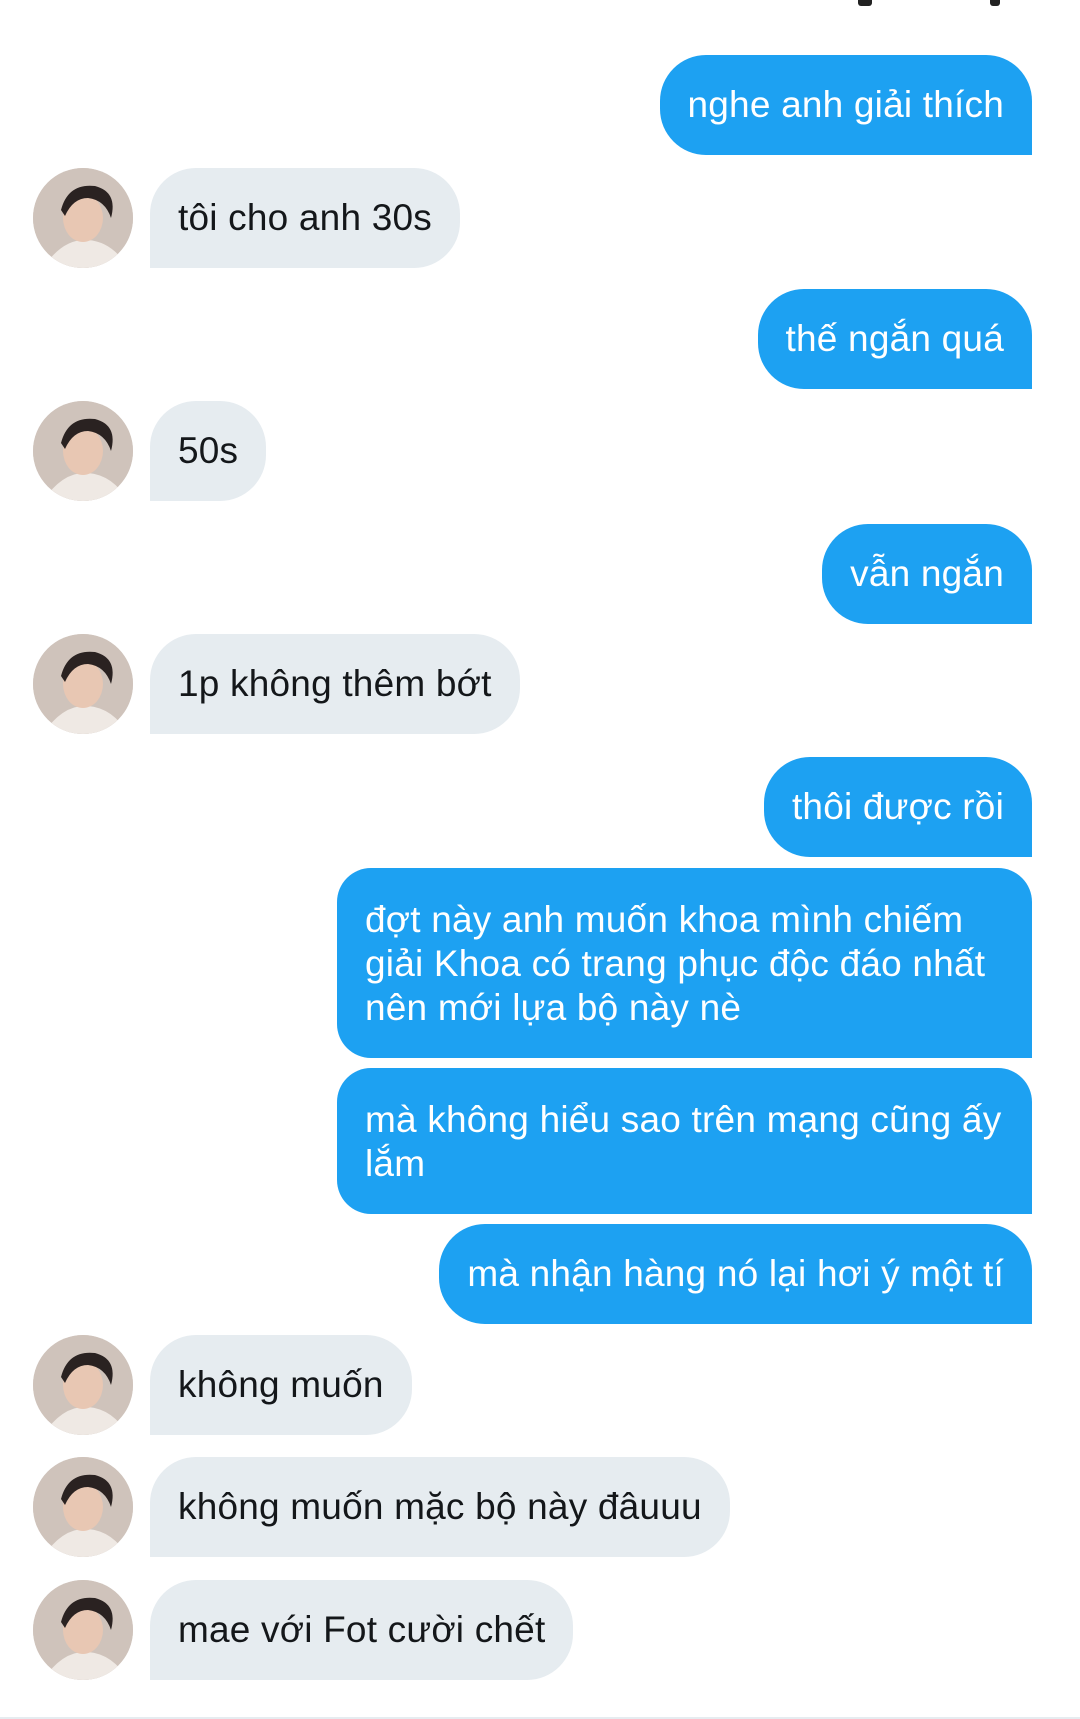 The height and width of the screenshot is (1719, 1080). I want to click on message-text: mà không hiểu sao trên mạng cũng ấy lắm, so click(683, 1141).